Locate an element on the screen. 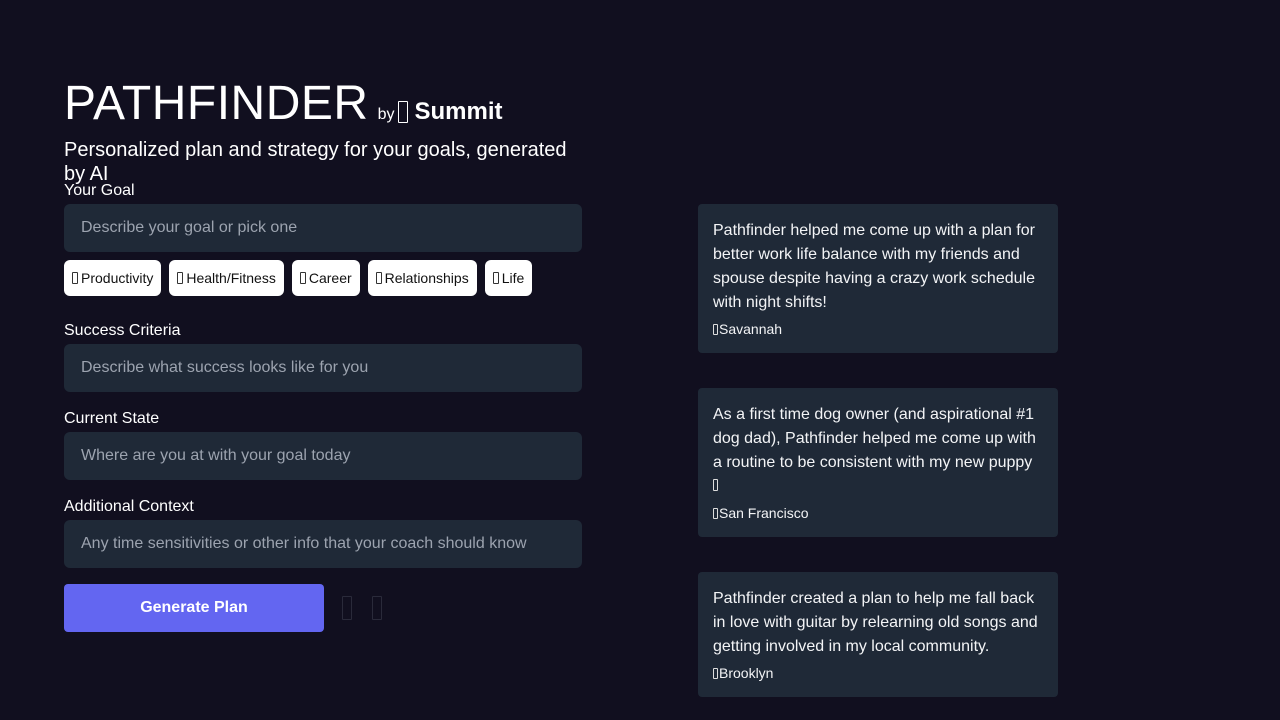  chip-label: Health/Fitness is located at coordinates (231, 278).